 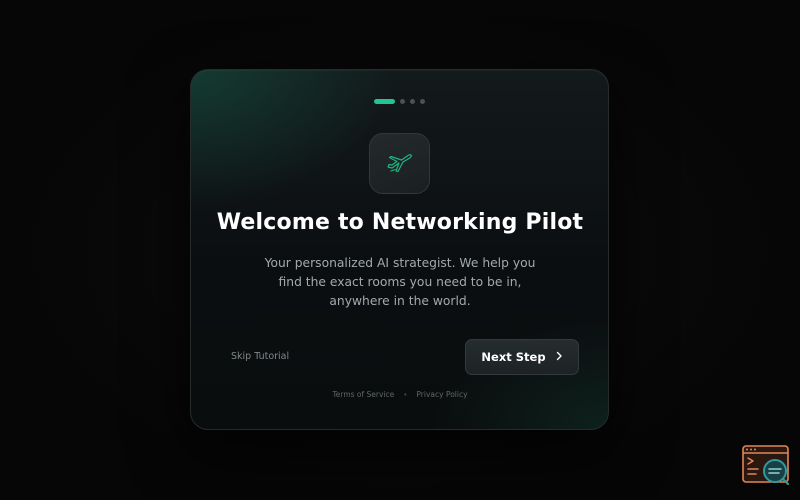 I want to click on airplane-icon, so click(x=400, y=164).